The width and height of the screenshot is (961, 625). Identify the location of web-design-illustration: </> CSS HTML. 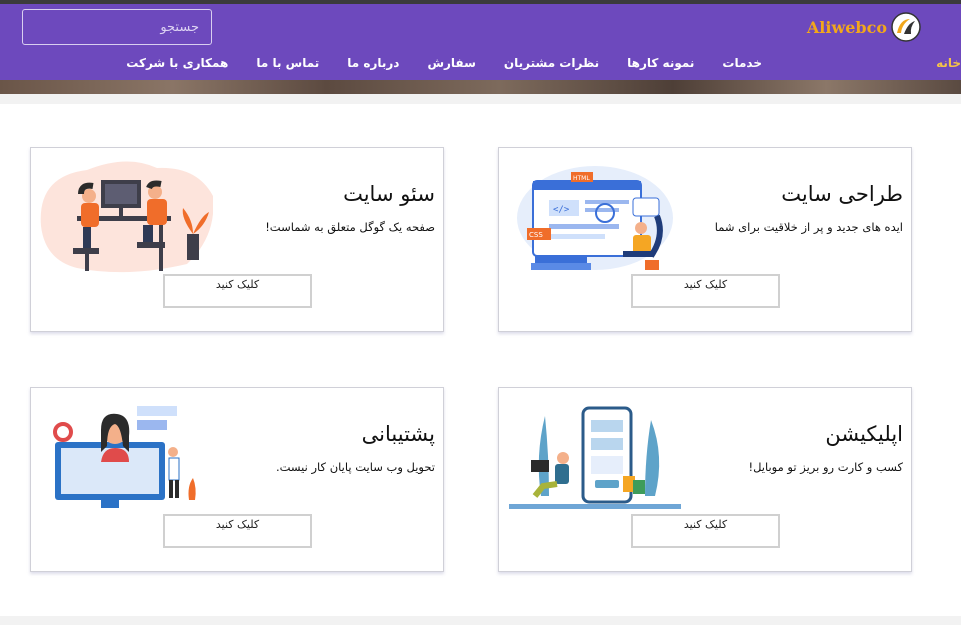
(595, 218).